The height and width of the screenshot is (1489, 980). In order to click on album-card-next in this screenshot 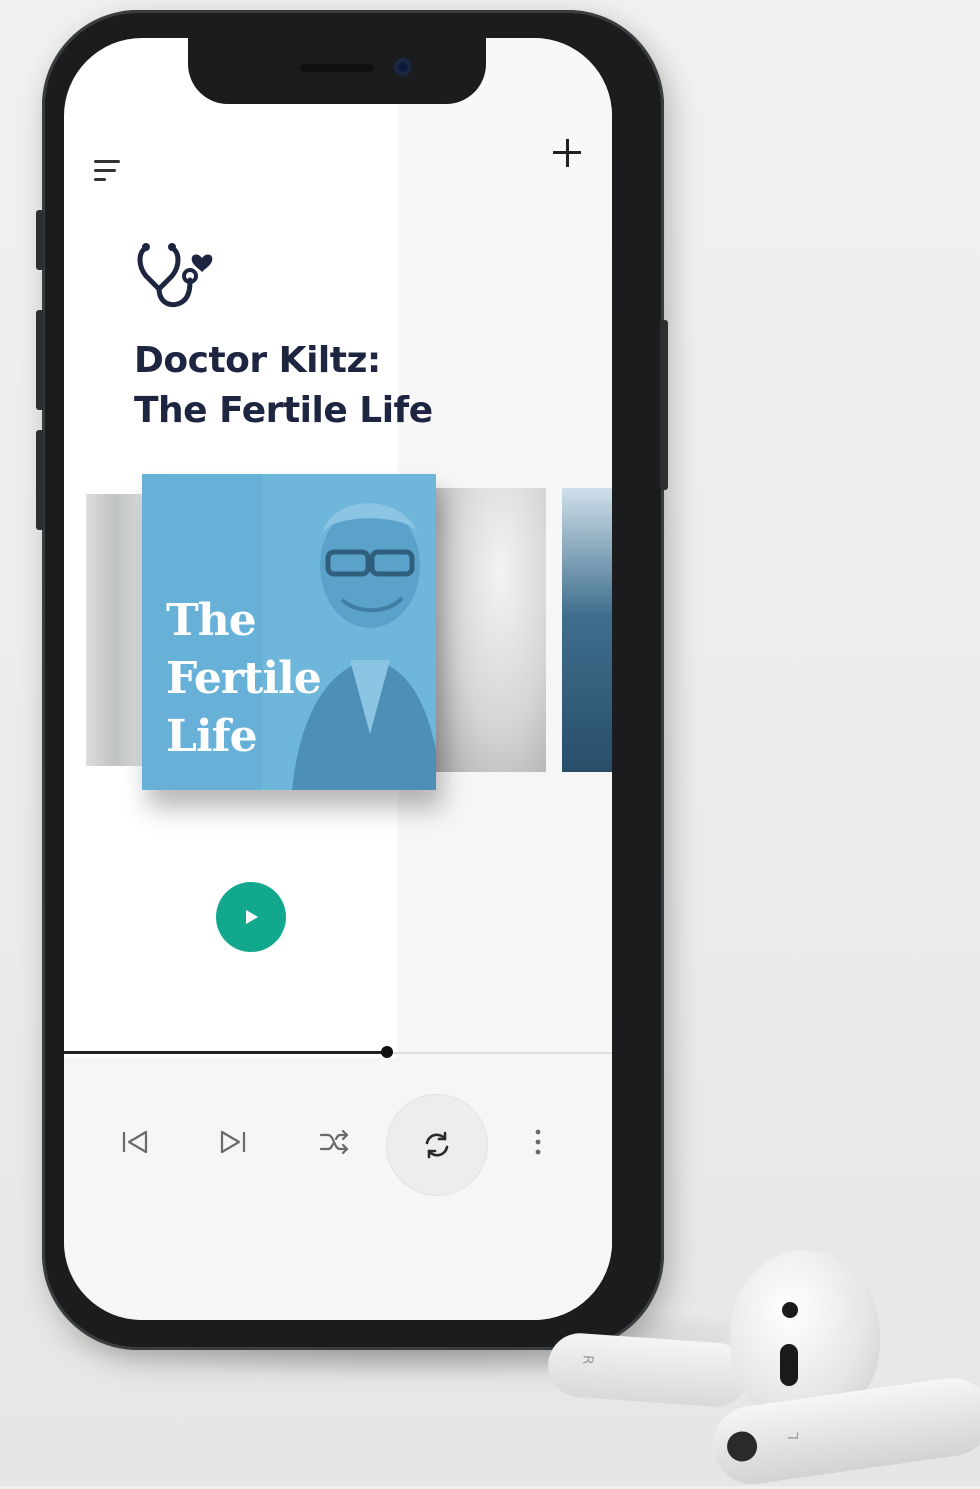, I will do `click(490, 630)`.